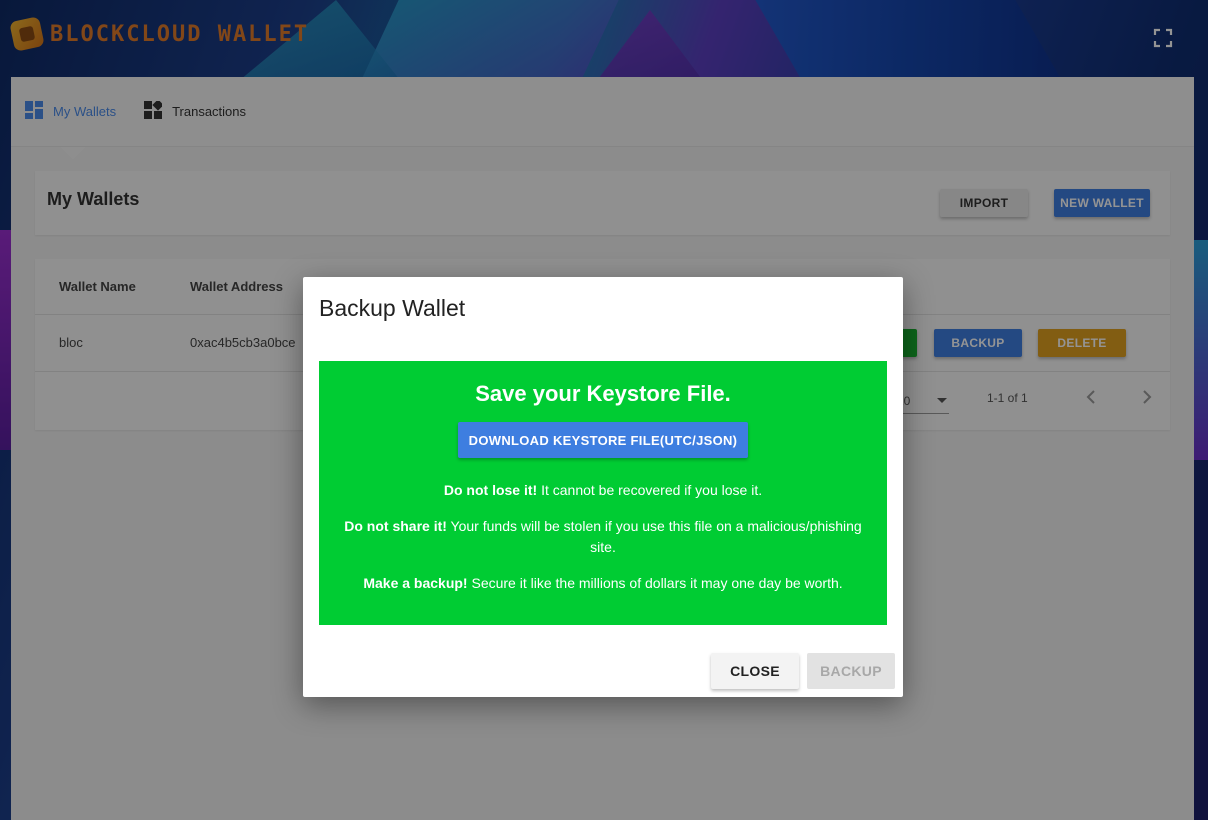 This screenshot has height=820, width=1208. I want to click on warning-text: It cannot be recovered if you lose it., so click(650, 490).